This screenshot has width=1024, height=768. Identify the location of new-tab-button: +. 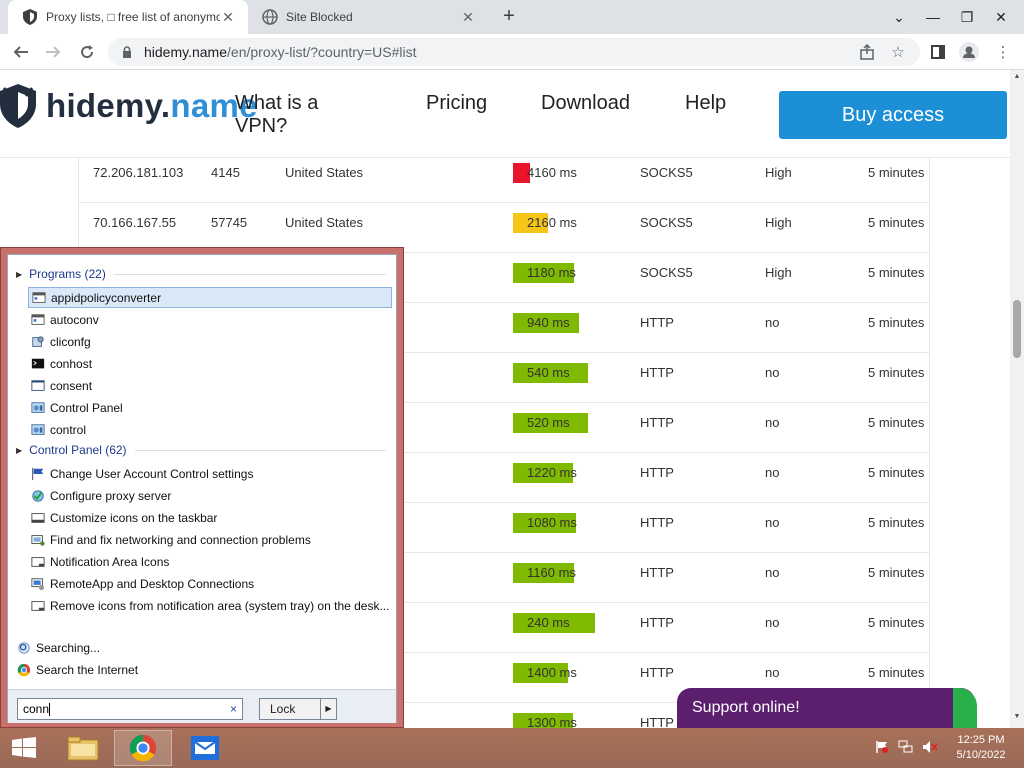
(509, 16).